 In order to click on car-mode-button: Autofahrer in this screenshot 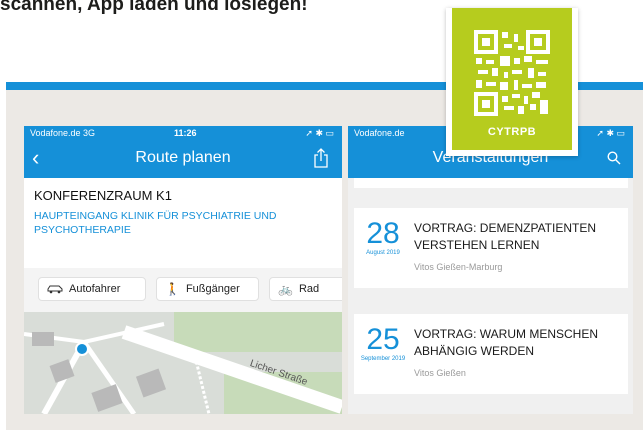, I will do `click(92, 289)`.